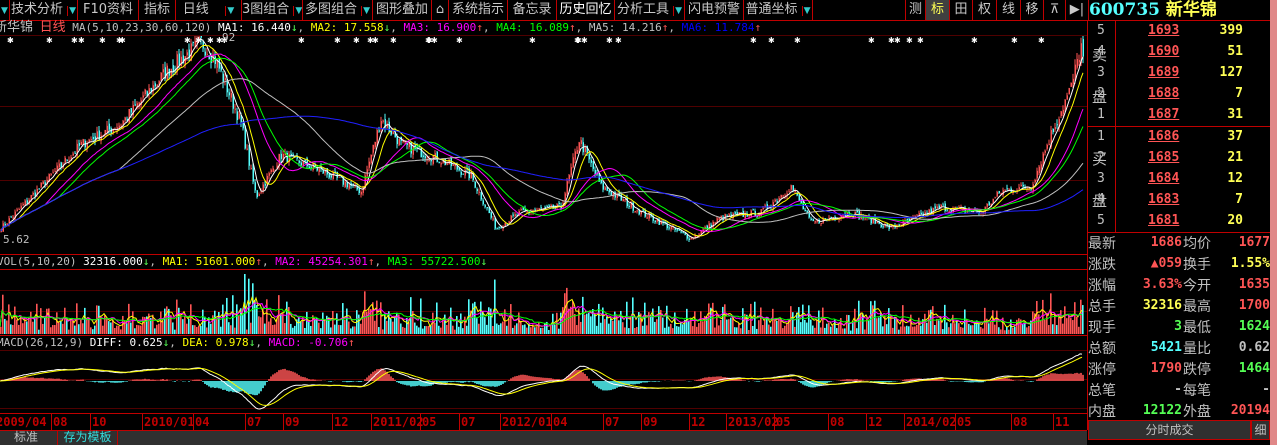 The height and width of the screenshot is (445, 1277). Describe the element at coordinates (266, 9) in the screenshot. I see `label: 3图组合` at that location.